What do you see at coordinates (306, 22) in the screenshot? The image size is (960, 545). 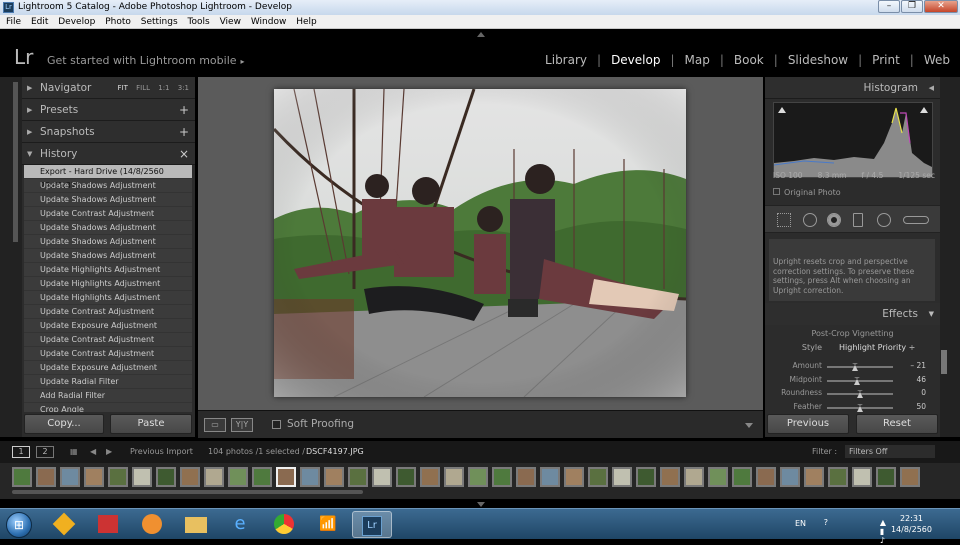 I see `menu-help: Help` at bounding box center [306, 22].